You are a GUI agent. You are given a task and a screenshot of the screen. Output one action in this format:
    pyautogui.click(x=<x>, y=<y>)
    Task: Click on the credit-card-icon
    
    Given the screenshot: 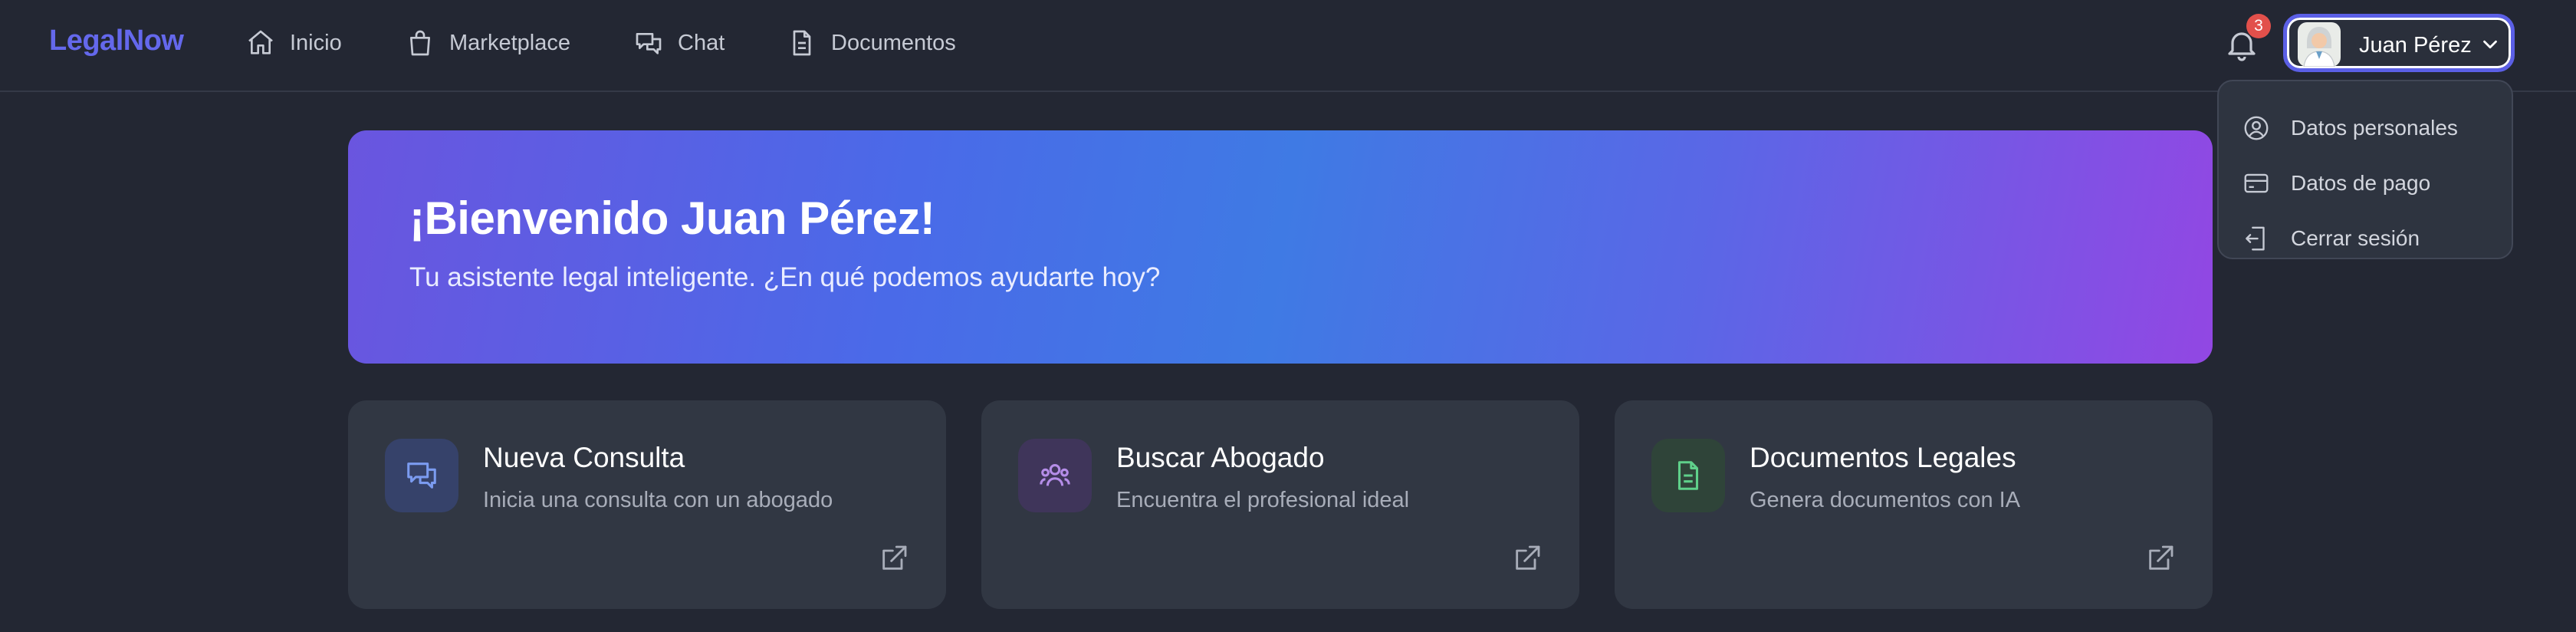 What is the action you would take?
    pyautogui.click(x=2257, y=183)
    